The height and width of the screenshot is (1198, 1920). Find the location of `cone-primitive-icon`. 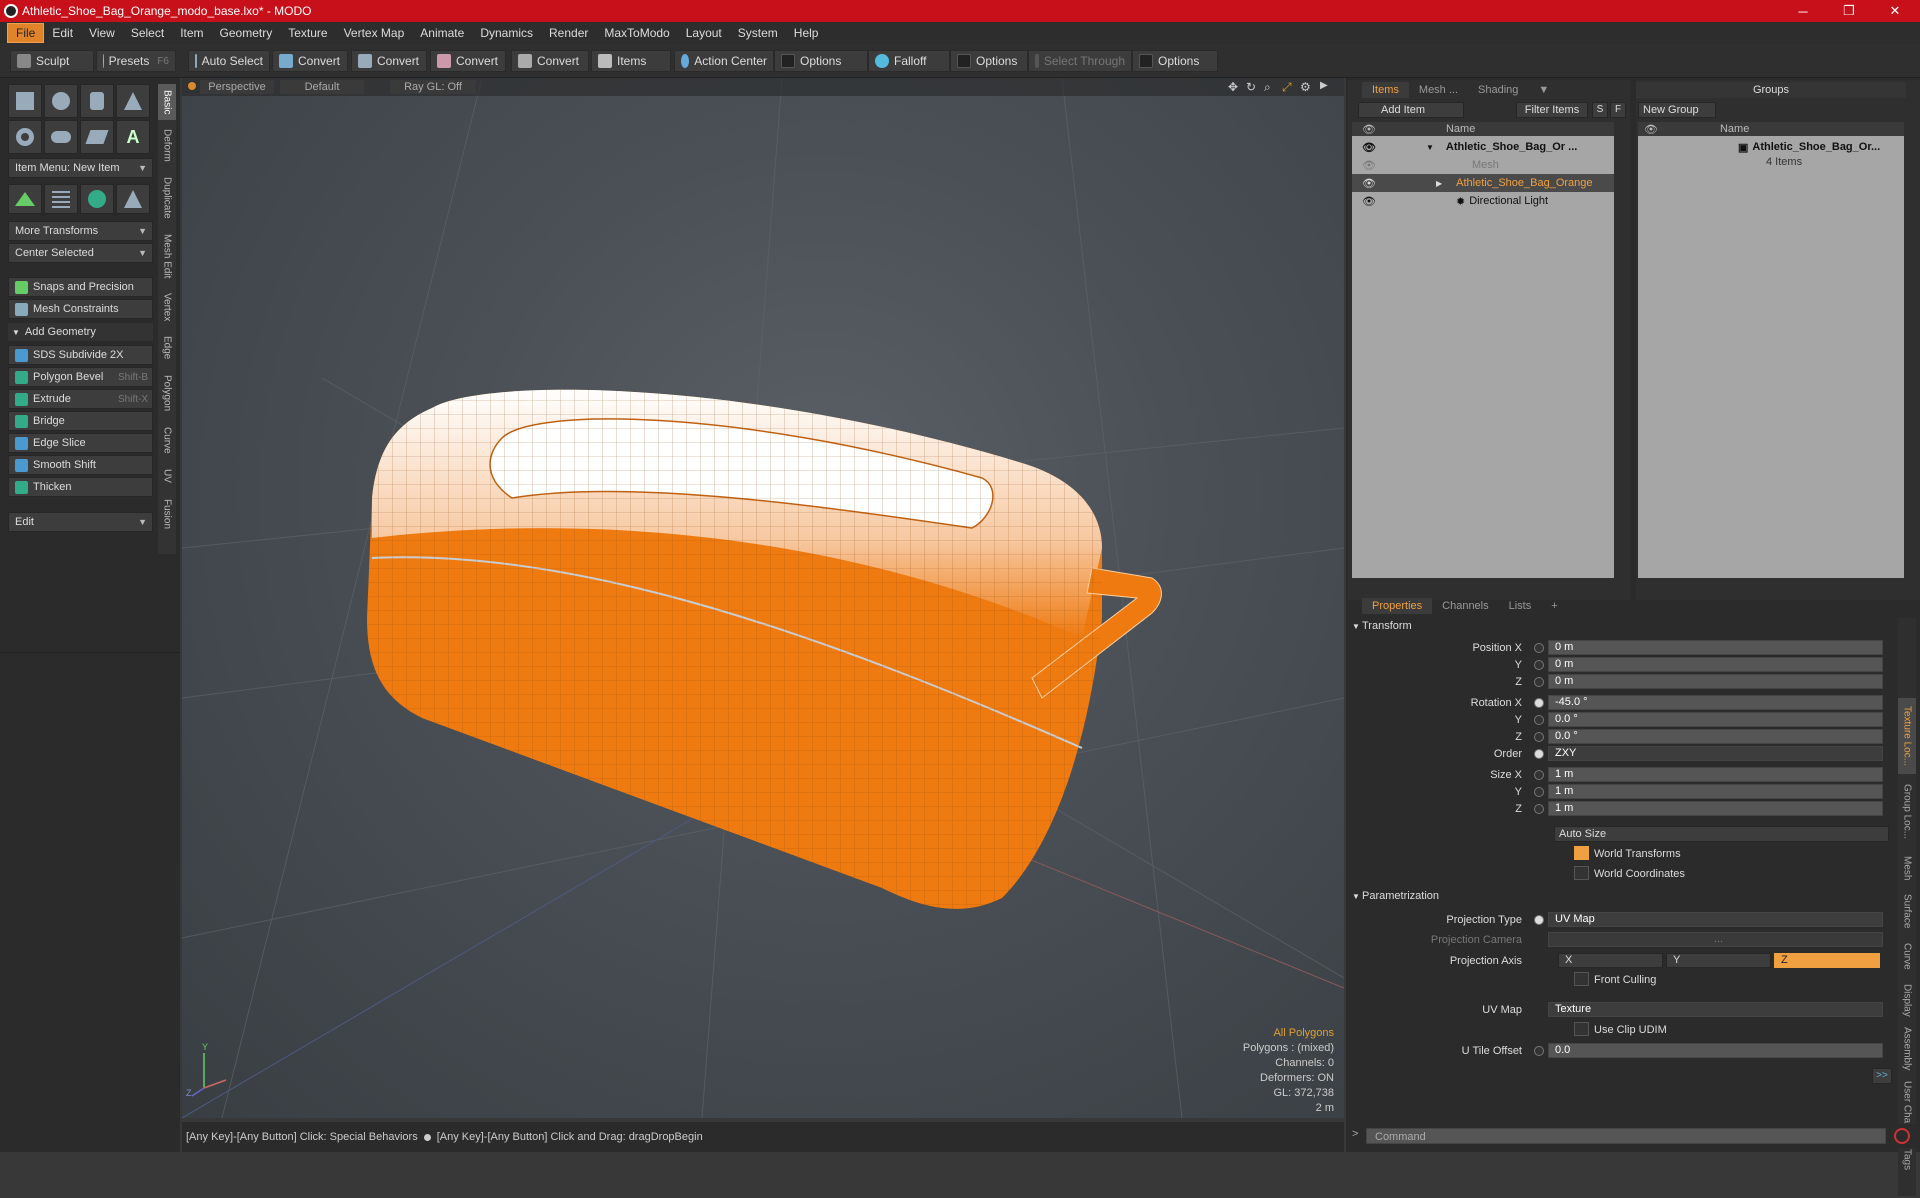

cone-primitive-icon is located at coordinates (133, 101).